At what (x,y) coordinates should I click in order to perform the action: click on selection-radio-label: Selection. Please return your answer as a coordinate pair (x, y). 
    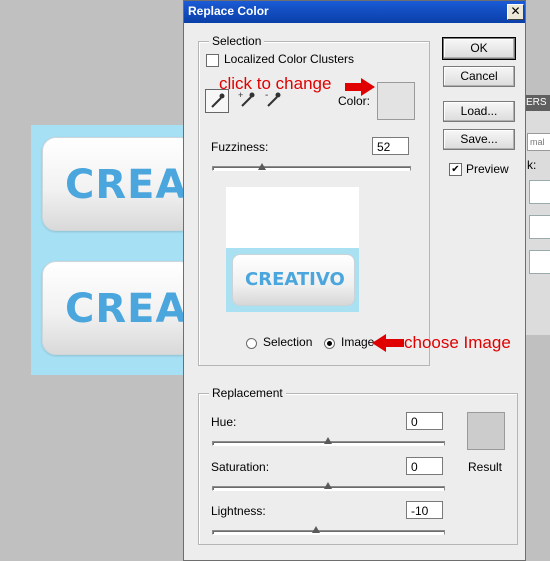
    Looking at the image, I should click on (288, 342).